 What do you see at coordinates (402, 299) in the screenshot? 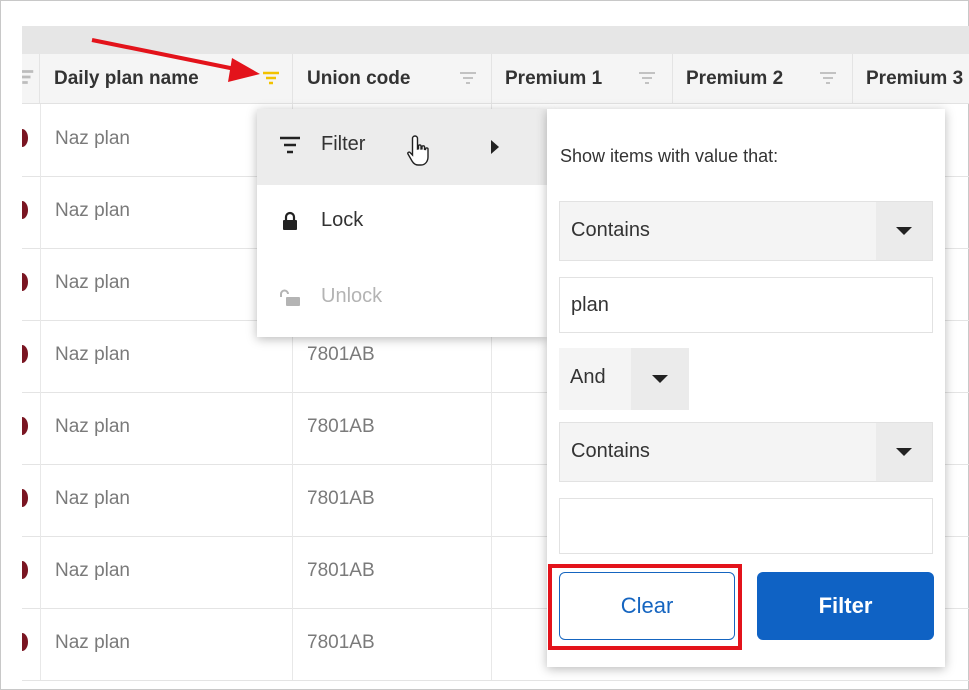
I see `menu-item-unlock: Unlock` at bounding box center [402, 299].